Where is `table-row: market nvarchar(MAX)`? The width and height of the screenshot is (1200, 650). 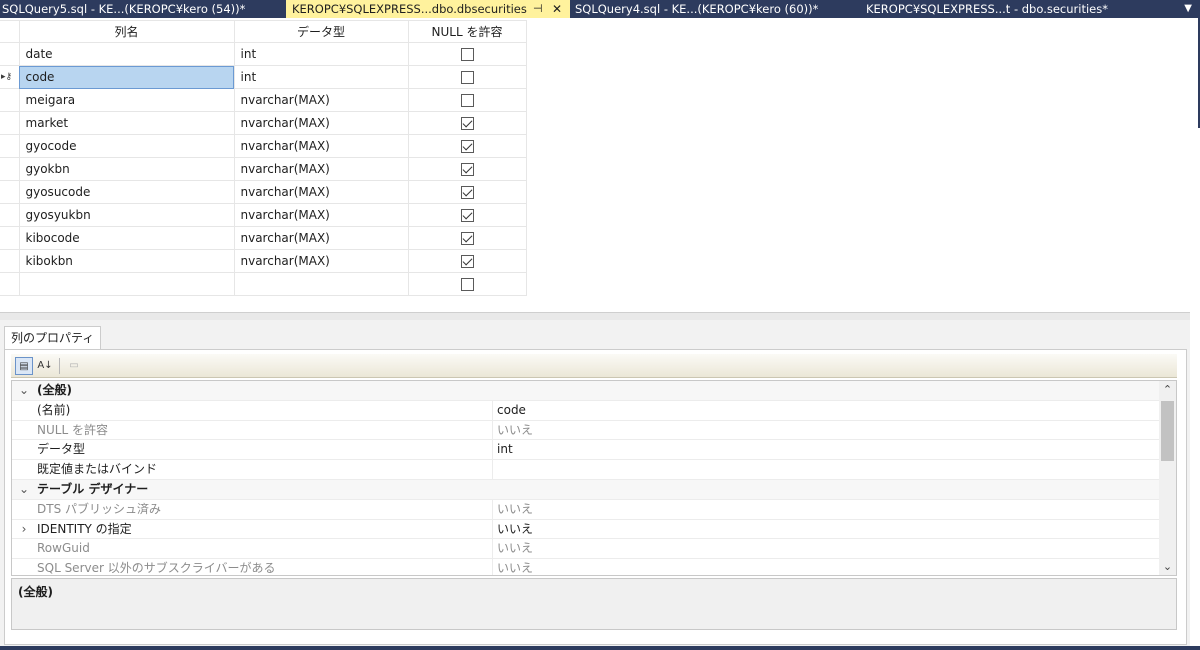 table-row: market nvarchar(MAX) is located at coordinates (263, 123).